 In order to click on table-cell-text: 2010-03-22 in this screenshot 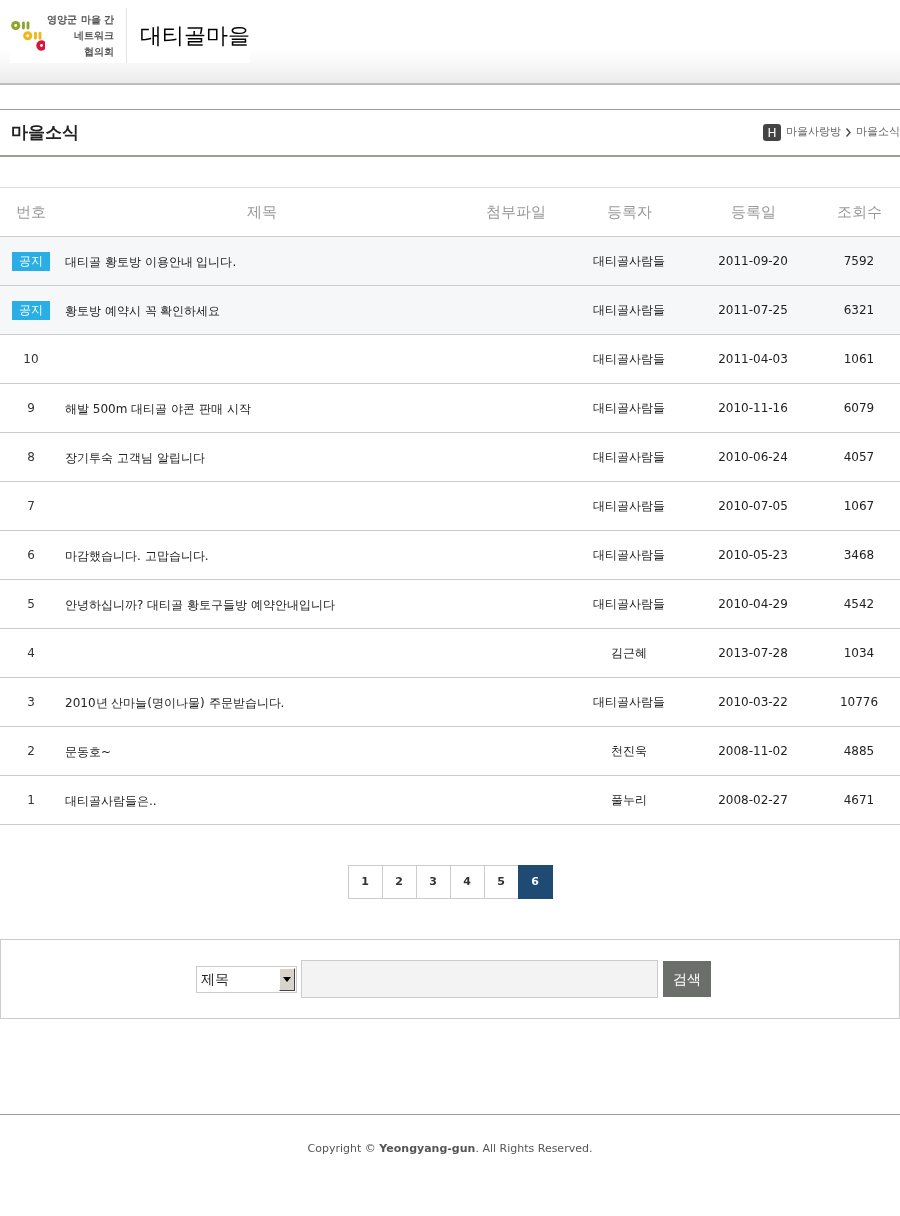, I will do `click(753, 702)`.